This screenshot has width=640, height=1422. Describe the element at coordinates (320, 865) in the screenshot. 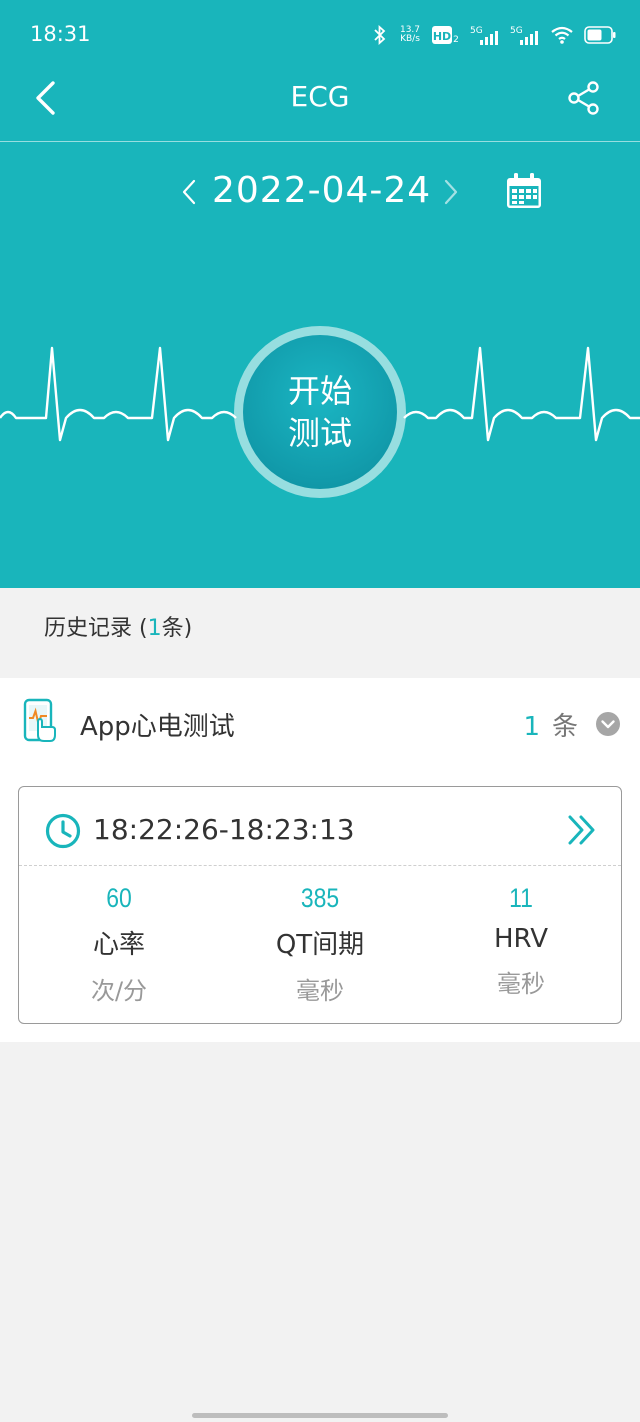

I see `record-divider` at that location.